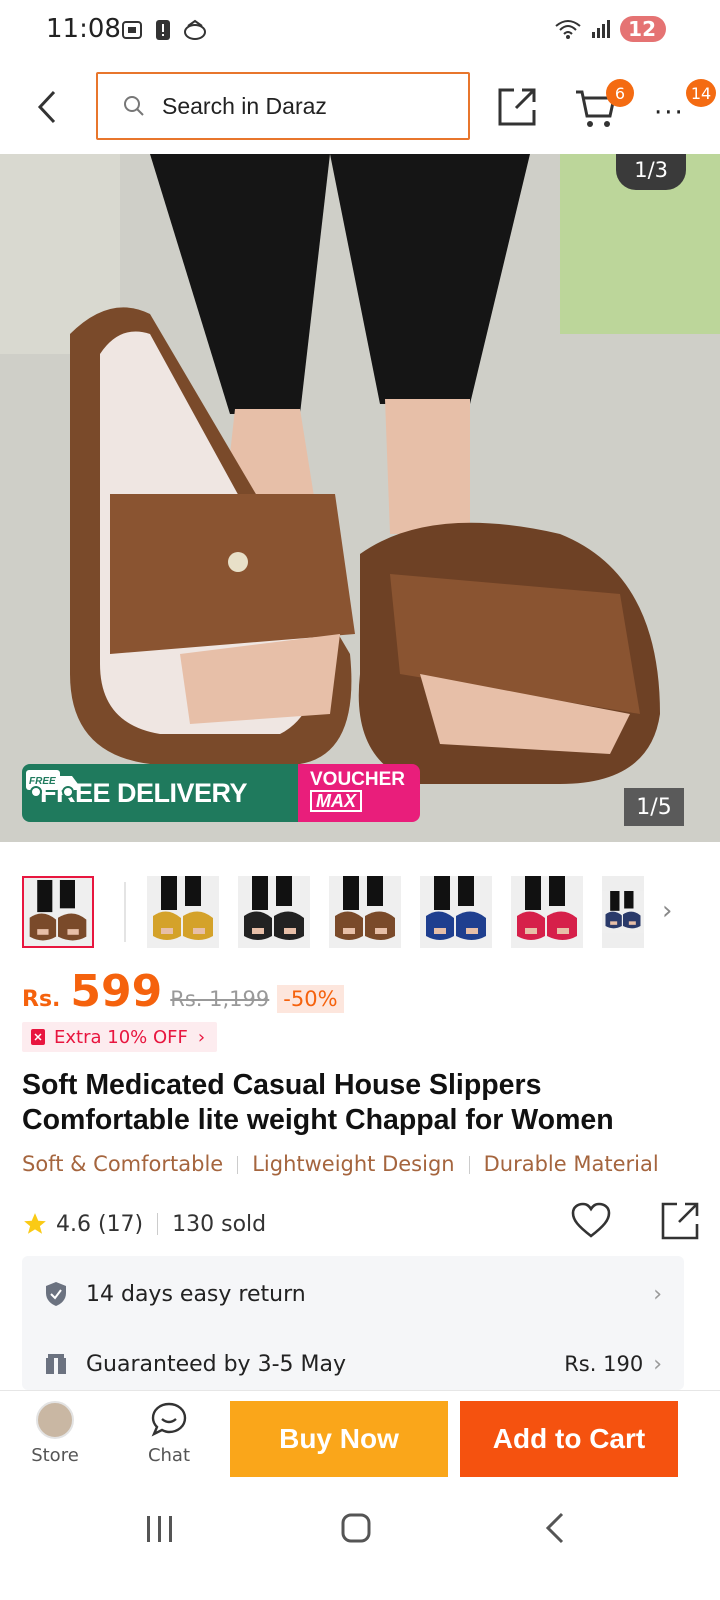 This screenshot has height=1600, width=720. I want to click on variant-divider, so click(125, 912).